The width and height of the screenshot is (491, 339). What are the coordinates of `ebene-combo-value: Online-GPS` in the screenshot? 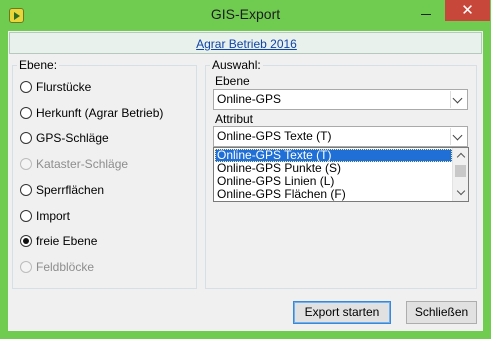 It's located at (249, 99).